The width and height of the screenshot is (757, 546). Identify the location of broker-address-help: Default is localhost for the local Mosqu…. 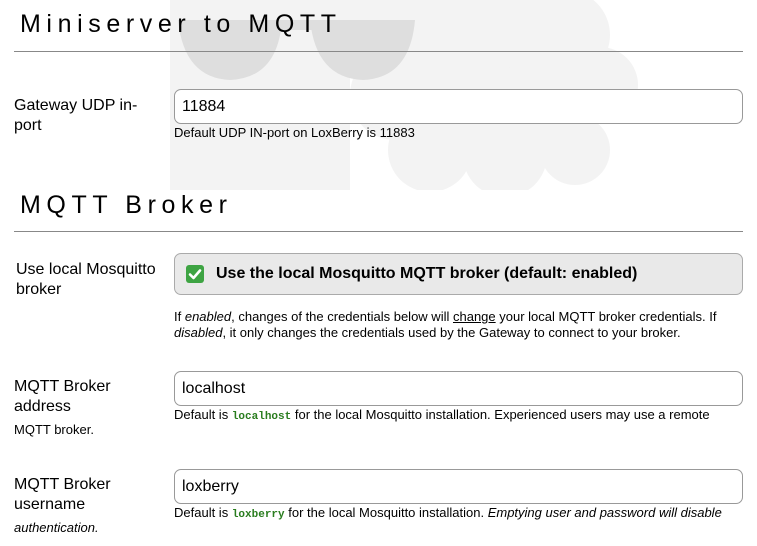
(442, 415).